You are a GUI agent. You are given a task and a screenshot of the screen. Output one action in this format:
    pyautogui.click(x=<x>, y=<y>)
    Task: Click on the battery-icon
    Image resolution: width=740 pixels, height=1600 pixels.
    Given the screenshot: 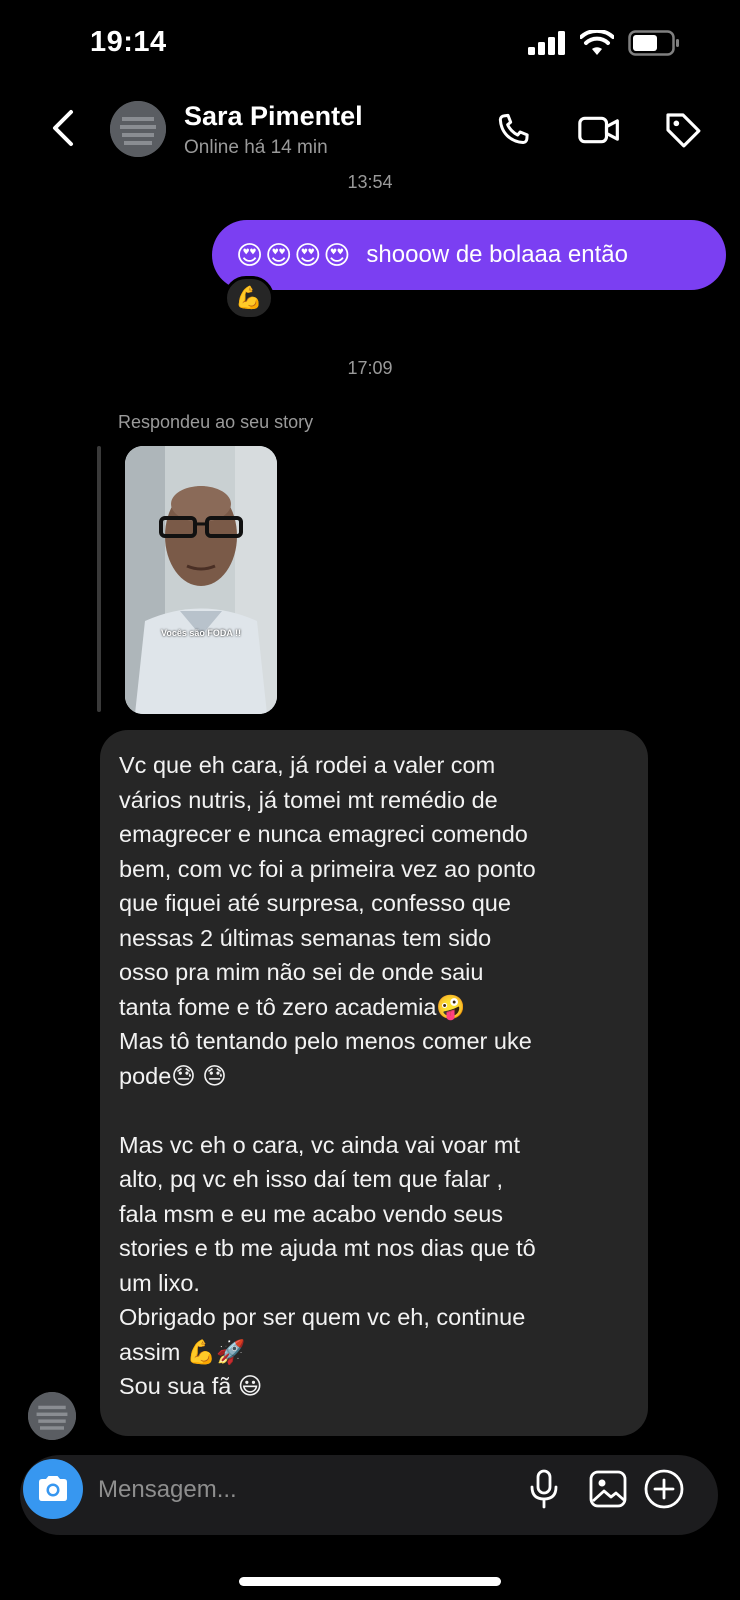 What is the action you would take?
    pyautogui.click(x=654, y=45)
    